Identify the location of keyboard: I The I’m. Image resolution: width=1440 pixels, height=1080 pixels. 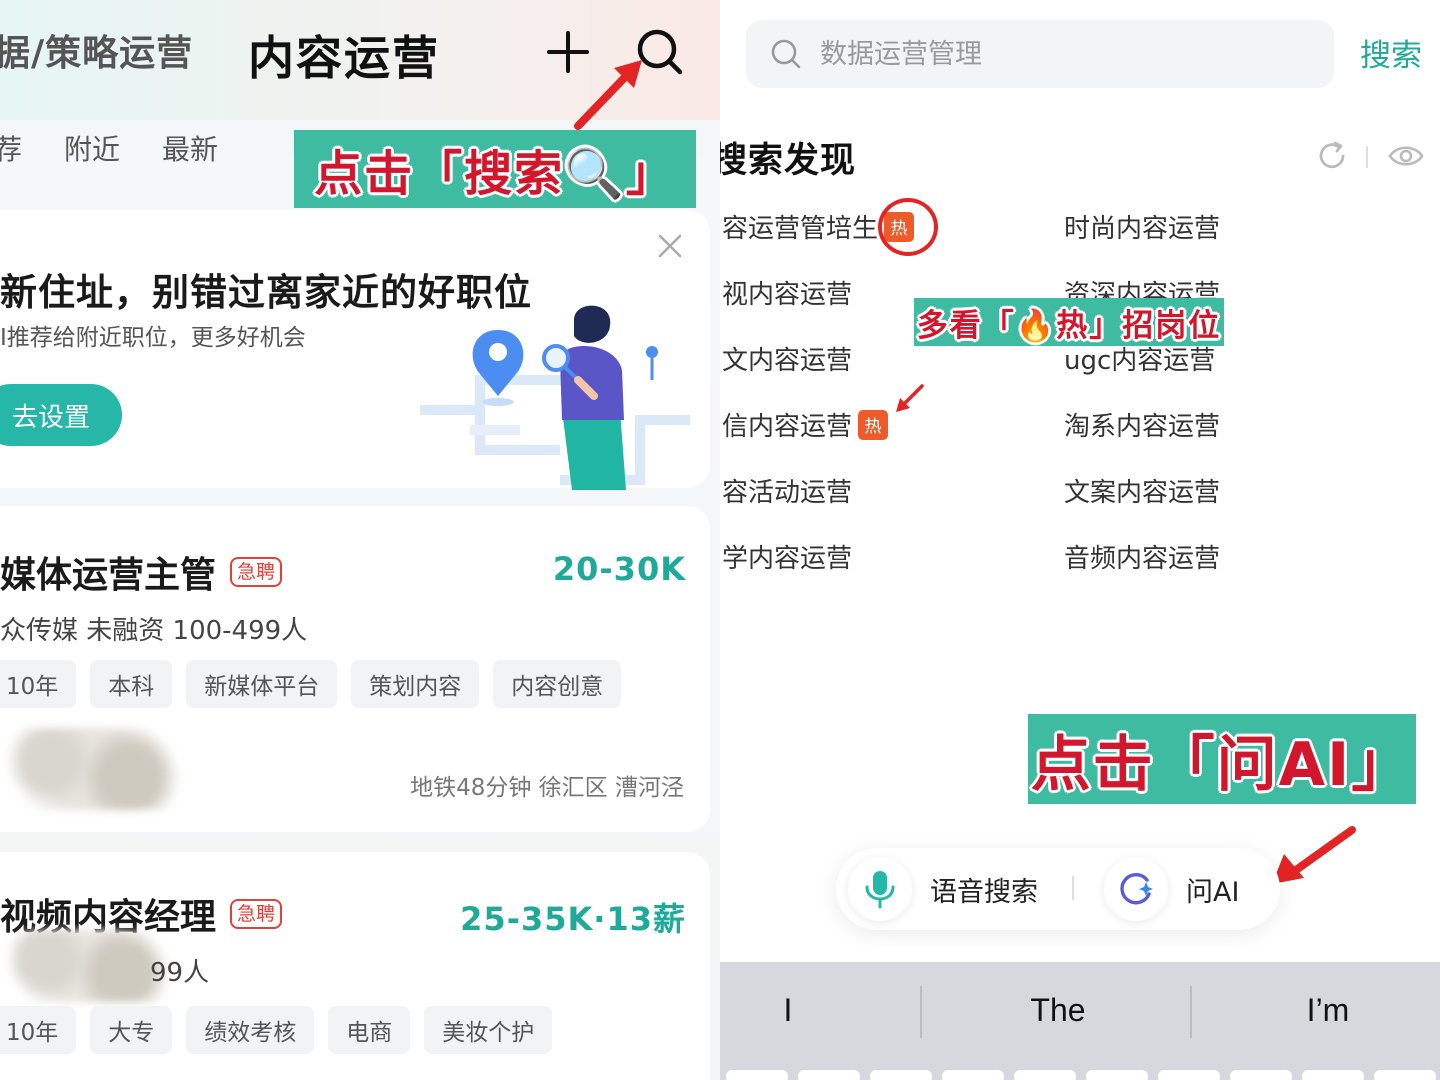
(1080, 1021).